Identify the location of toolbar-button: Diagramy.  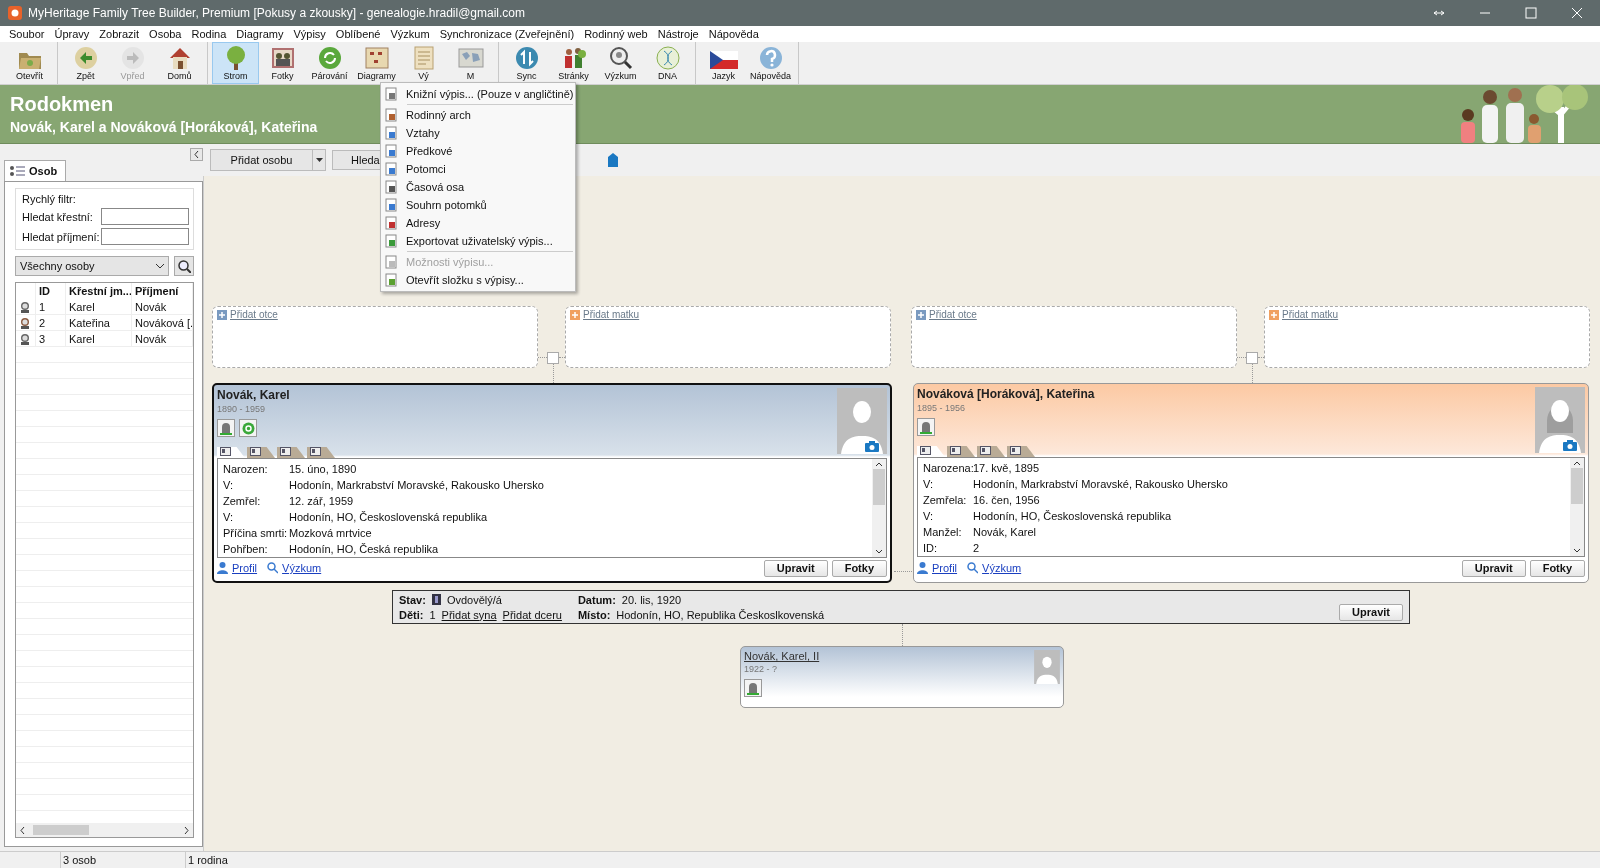
(376, 63).